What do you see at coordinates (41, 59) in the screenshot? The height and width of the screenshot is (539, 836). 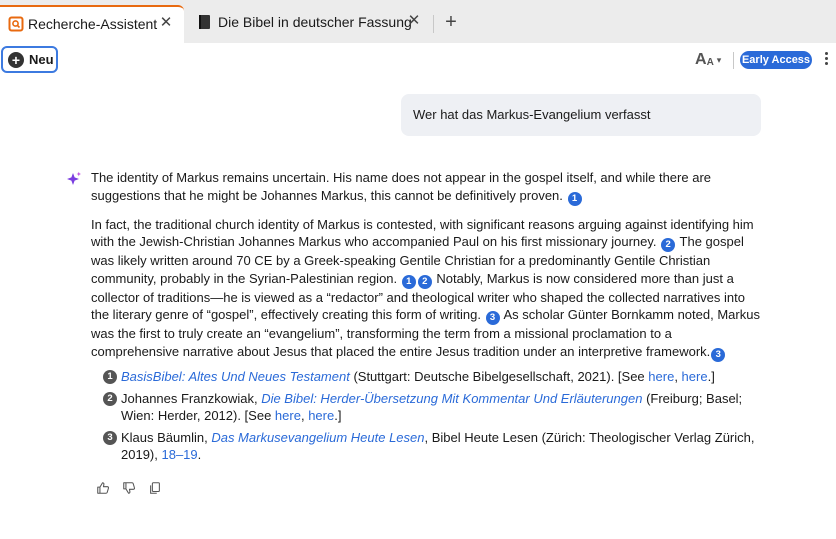 I see `new-chat-label: Neu` at bounding box center [41, 59].